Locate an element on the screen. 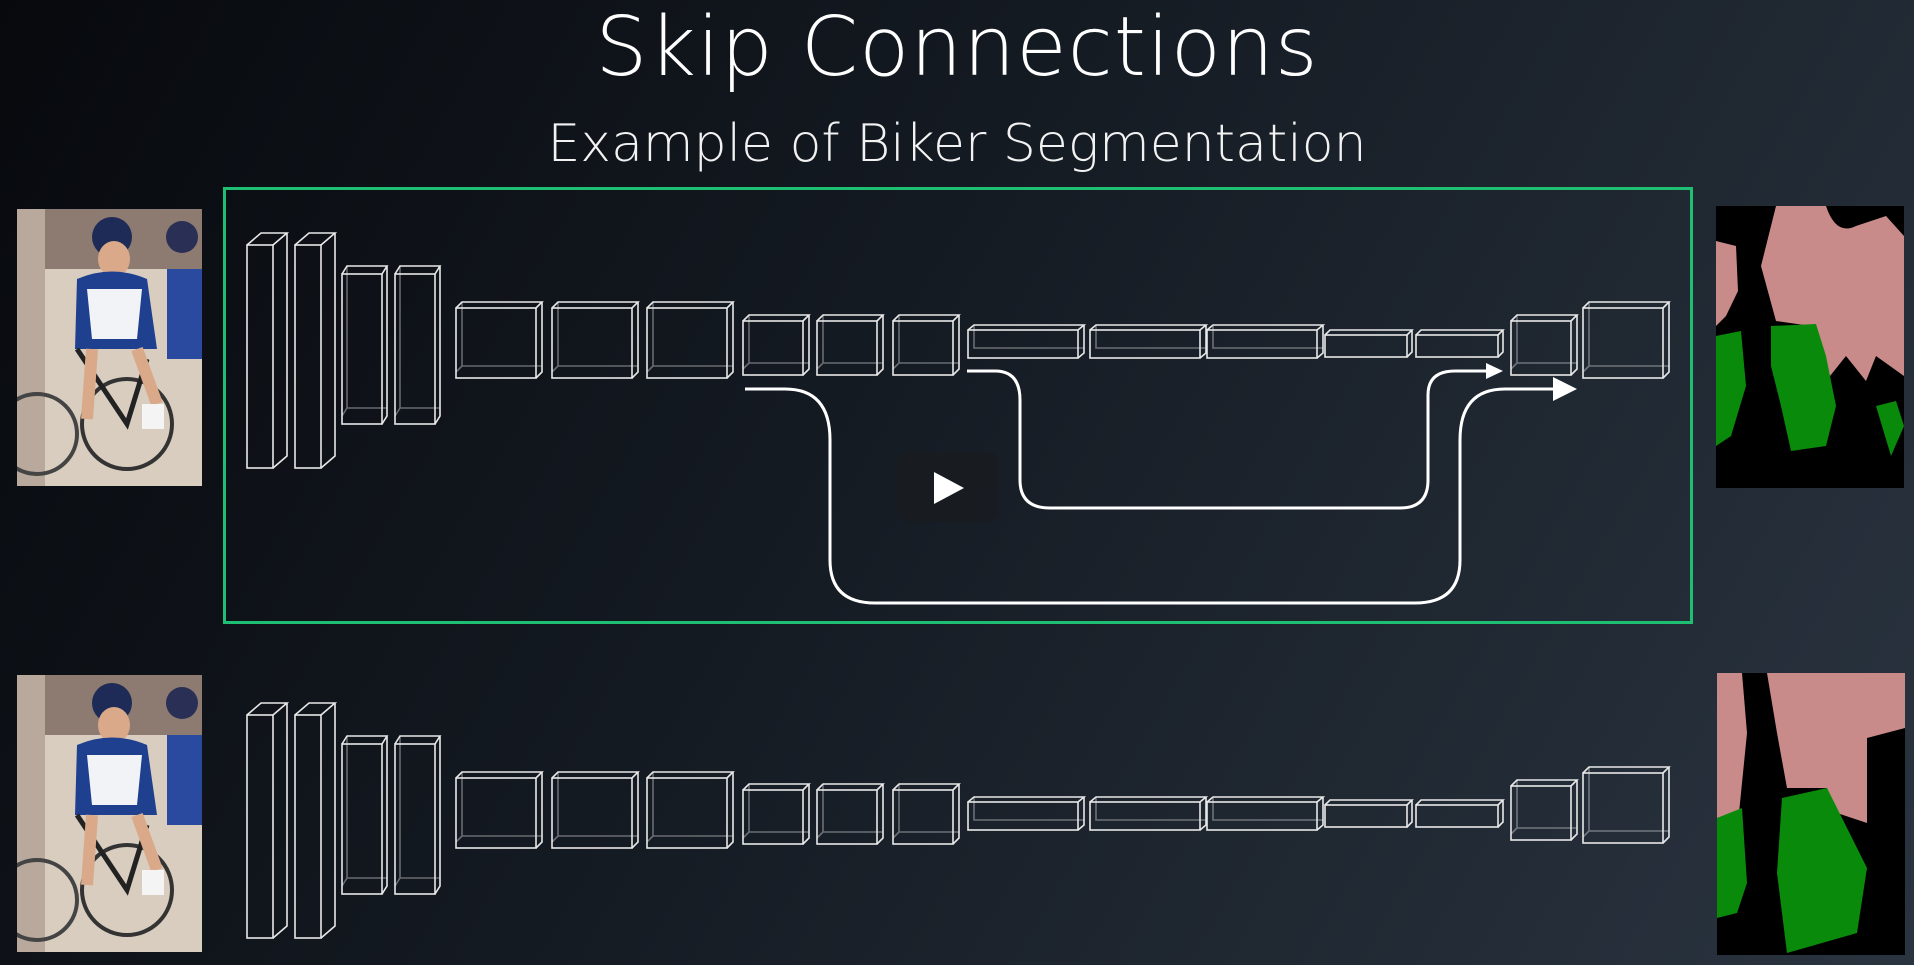 The width and height of the screenshot is (1914, 965). video-play-button is located at coordinates (948, 487).